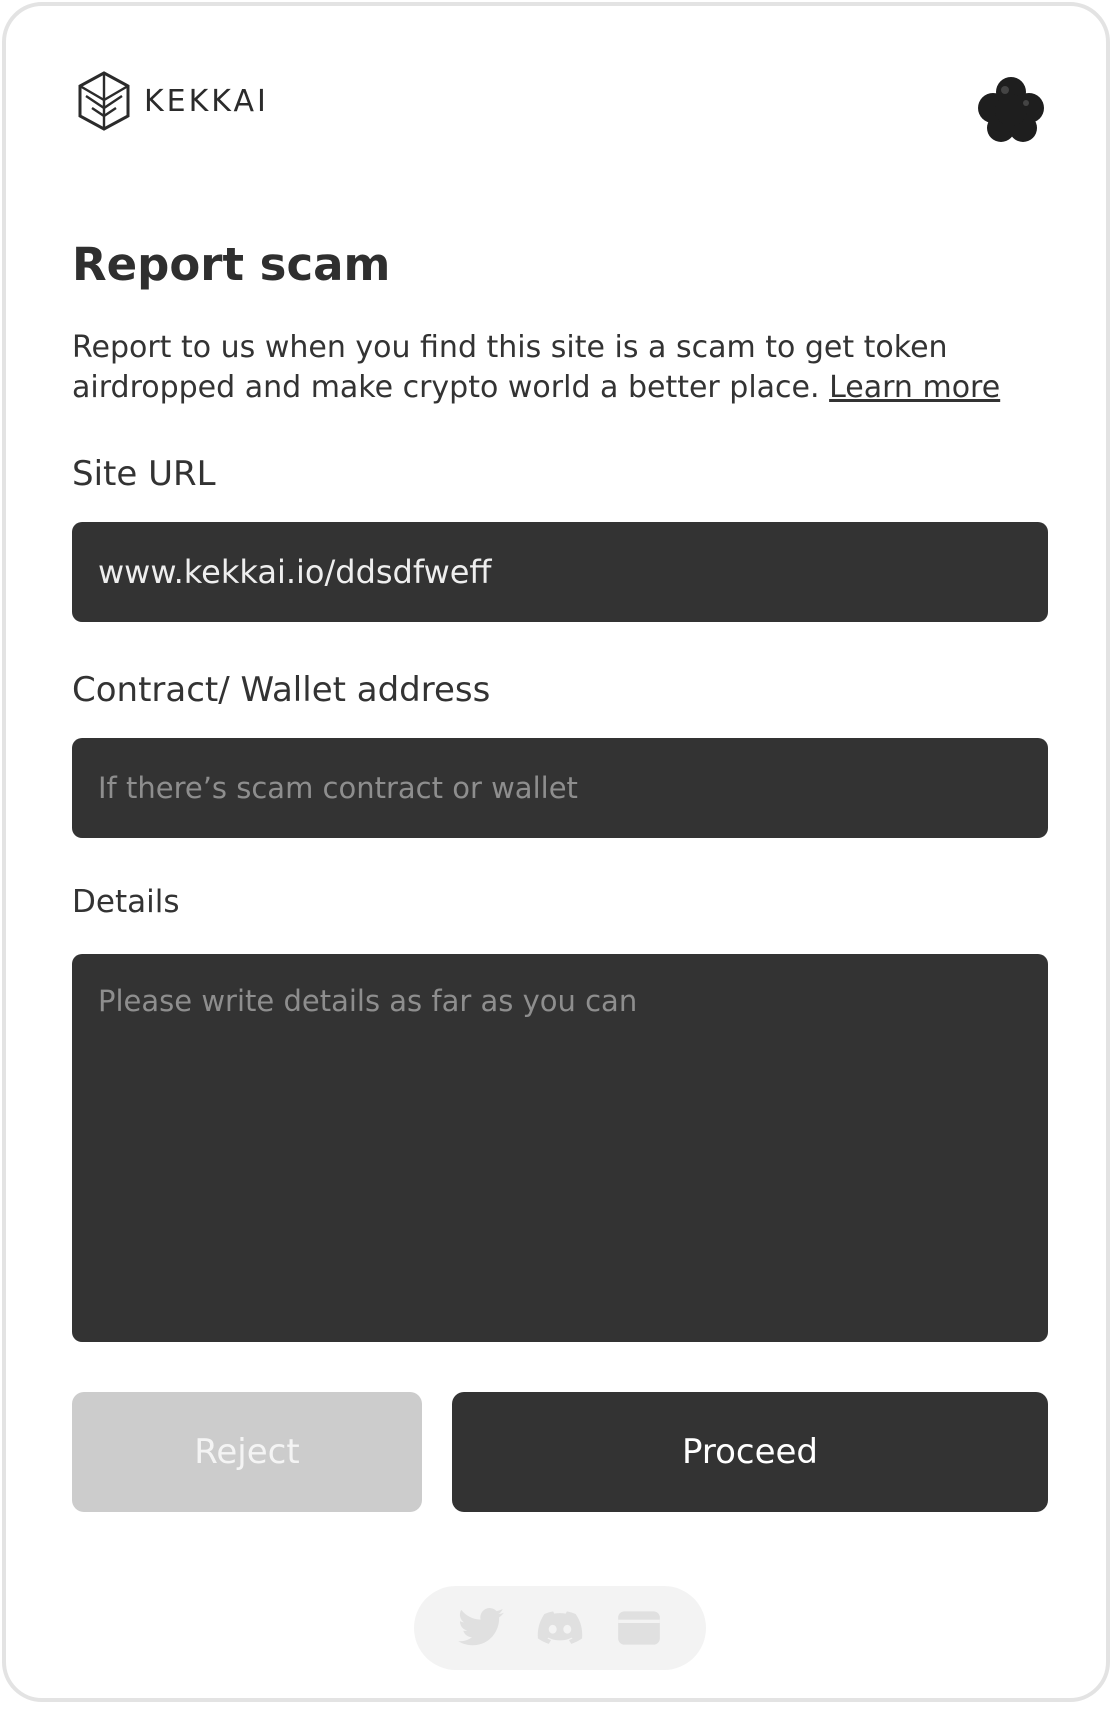  What do you see at coordinates (639, 1628) in the screenshot?
I see `browser-icon` at bounding box center [639, 1628].